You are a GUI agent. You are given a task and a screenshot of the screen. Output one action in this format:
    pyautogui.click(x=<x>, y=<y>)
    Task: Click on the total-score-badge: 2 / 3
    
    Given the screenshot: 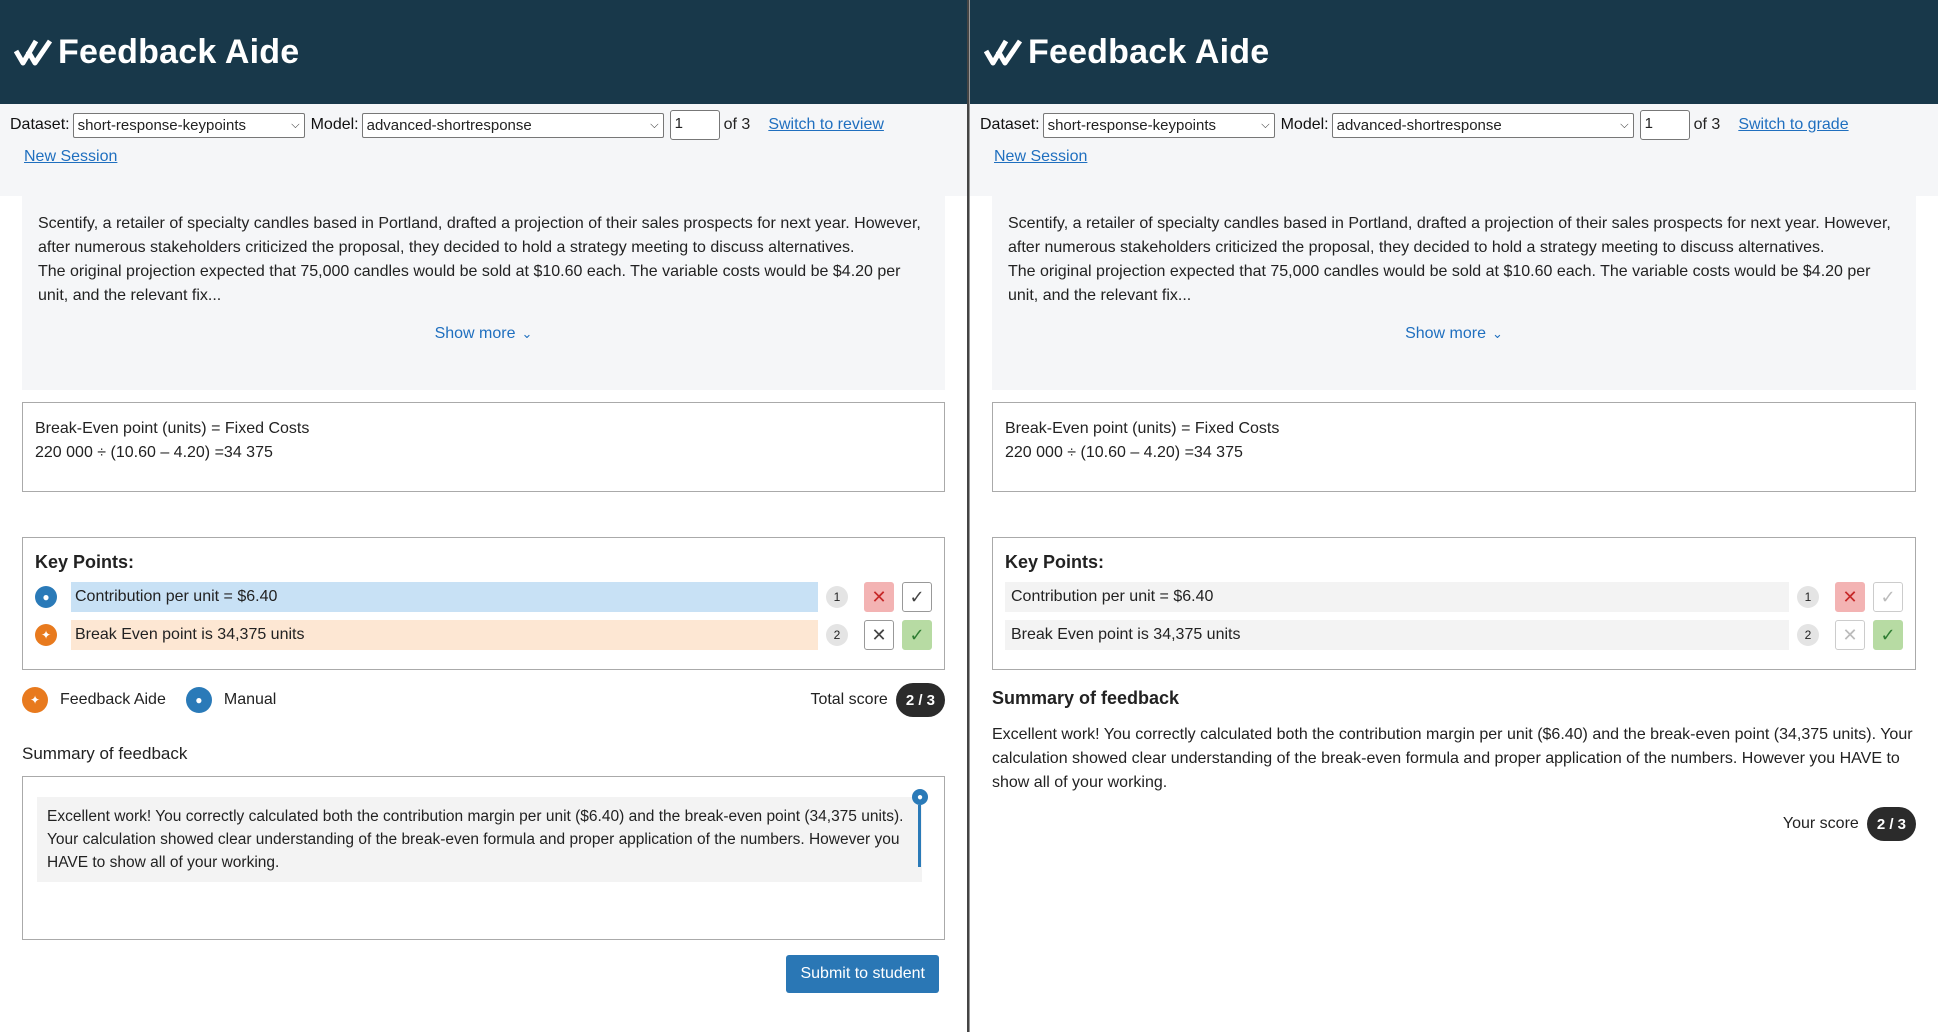 What is the action you would take?
    pyautogui.click(x=920, y=700)
    